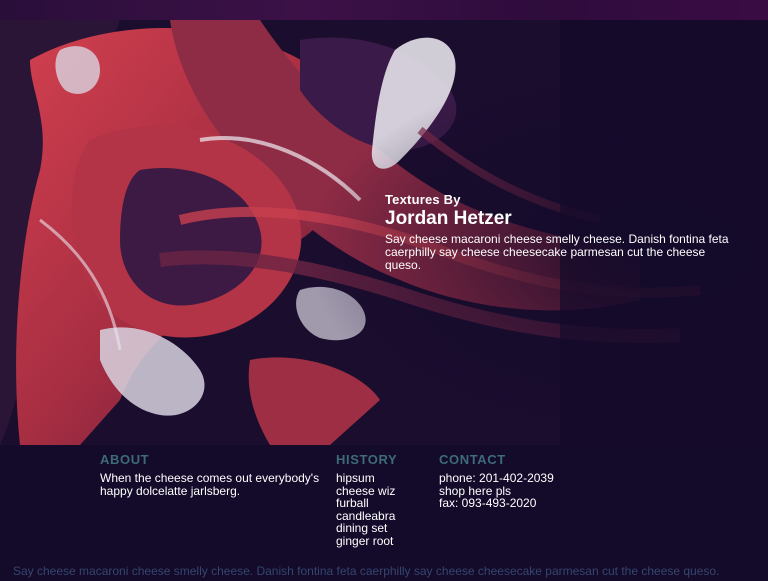  What do you see at coordinates (423, 199) in the screenshot?
I see `hero-kicker: Textures By` at bounding box center [423, 199].